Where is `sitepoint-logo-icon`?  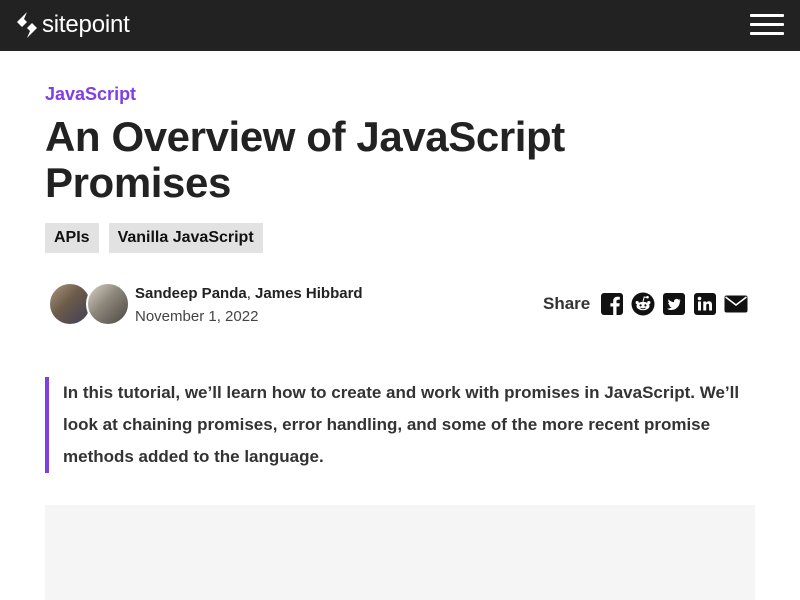
sitepoint-logo-icon is located at coordinates (27, 25).